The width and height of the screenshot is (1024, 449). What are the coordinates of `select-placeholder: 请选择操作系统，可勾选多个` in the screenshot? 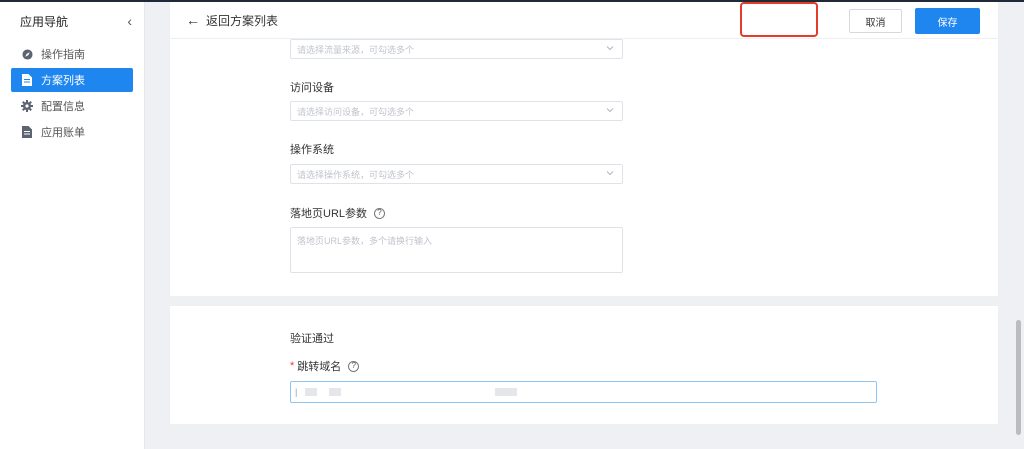 It's located at (356, 174).